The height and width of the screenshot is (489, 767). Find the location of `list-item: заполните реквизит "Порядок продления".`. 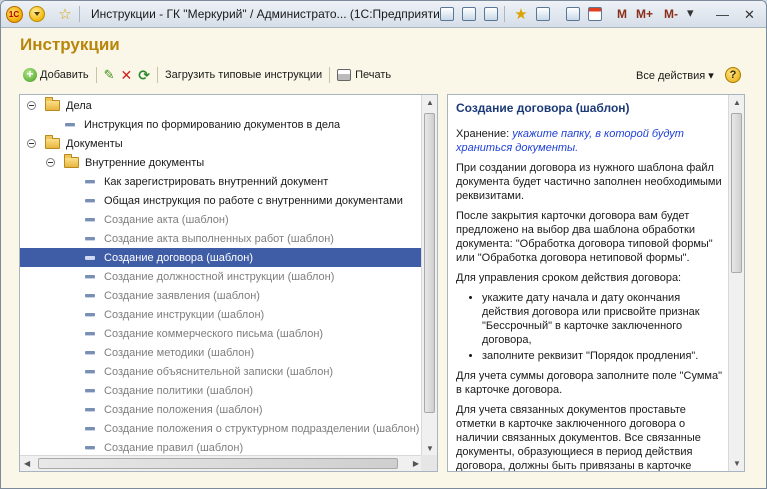

list-item: заполните реквизит "Порядок продления". is located at coordinates (602, 356).